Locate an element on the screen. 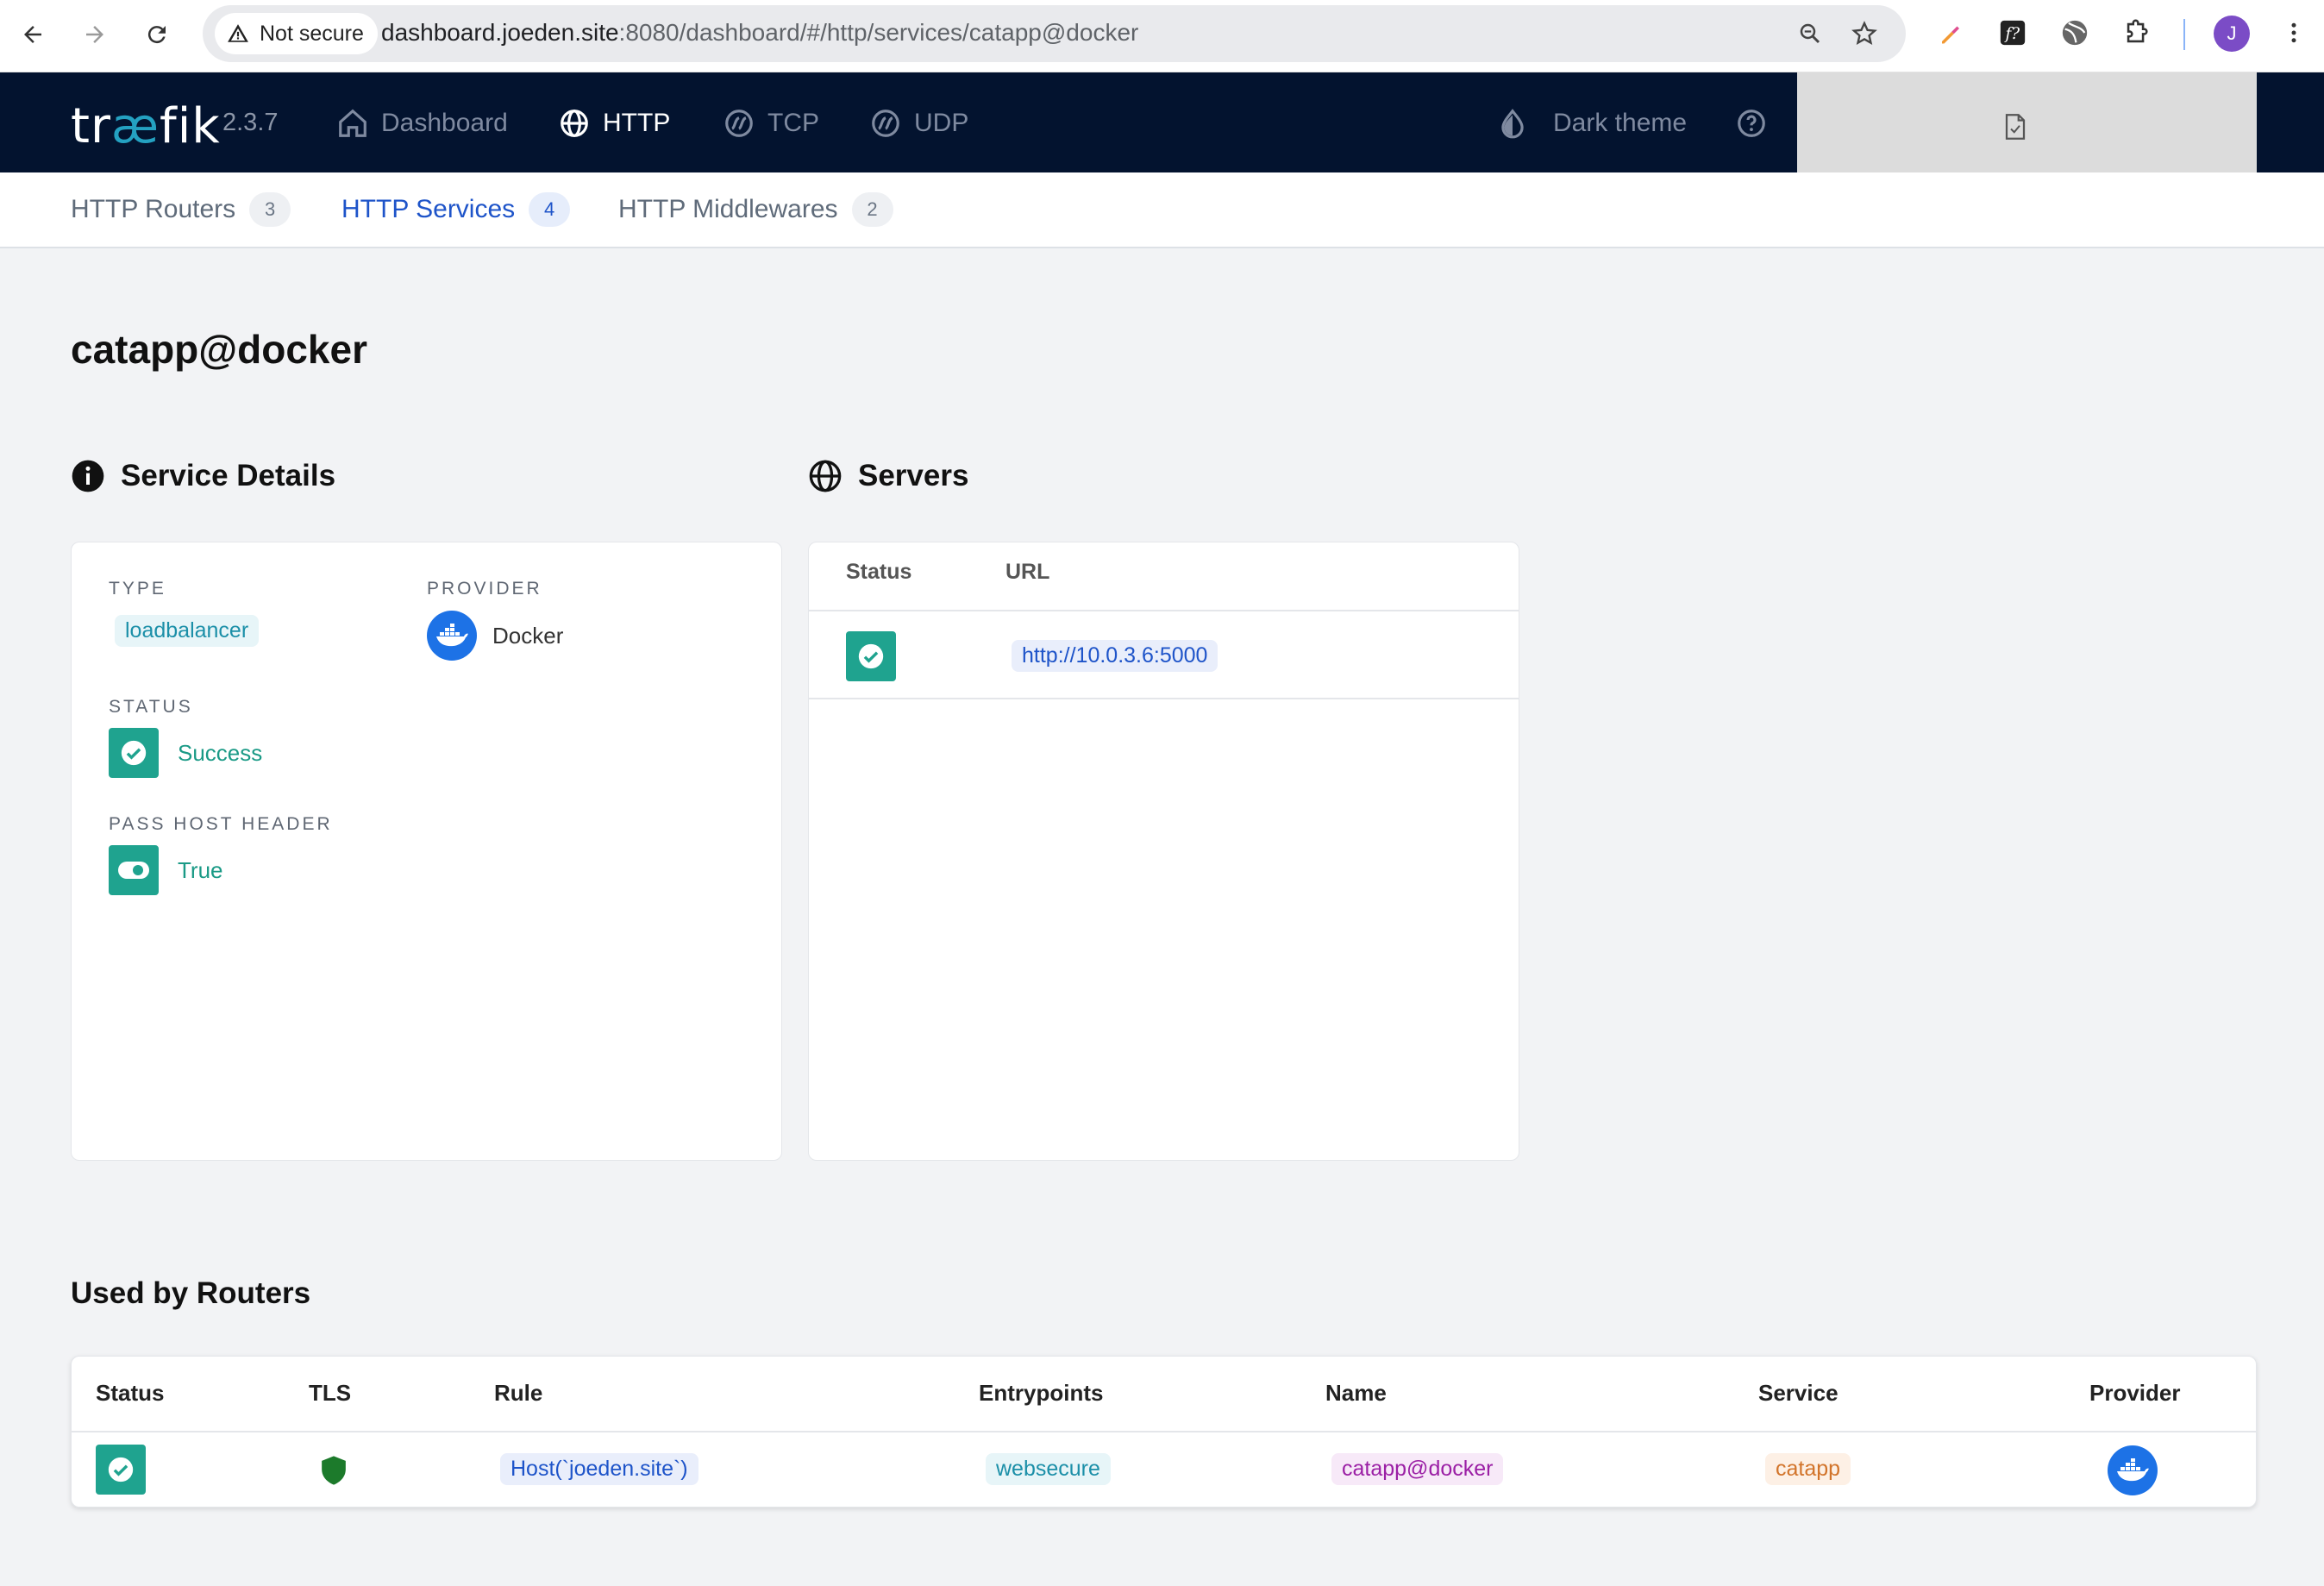 Image resolution: width=2324 pixels, height=1586 pixels. reload-icon is located at coordinates (156, 35).